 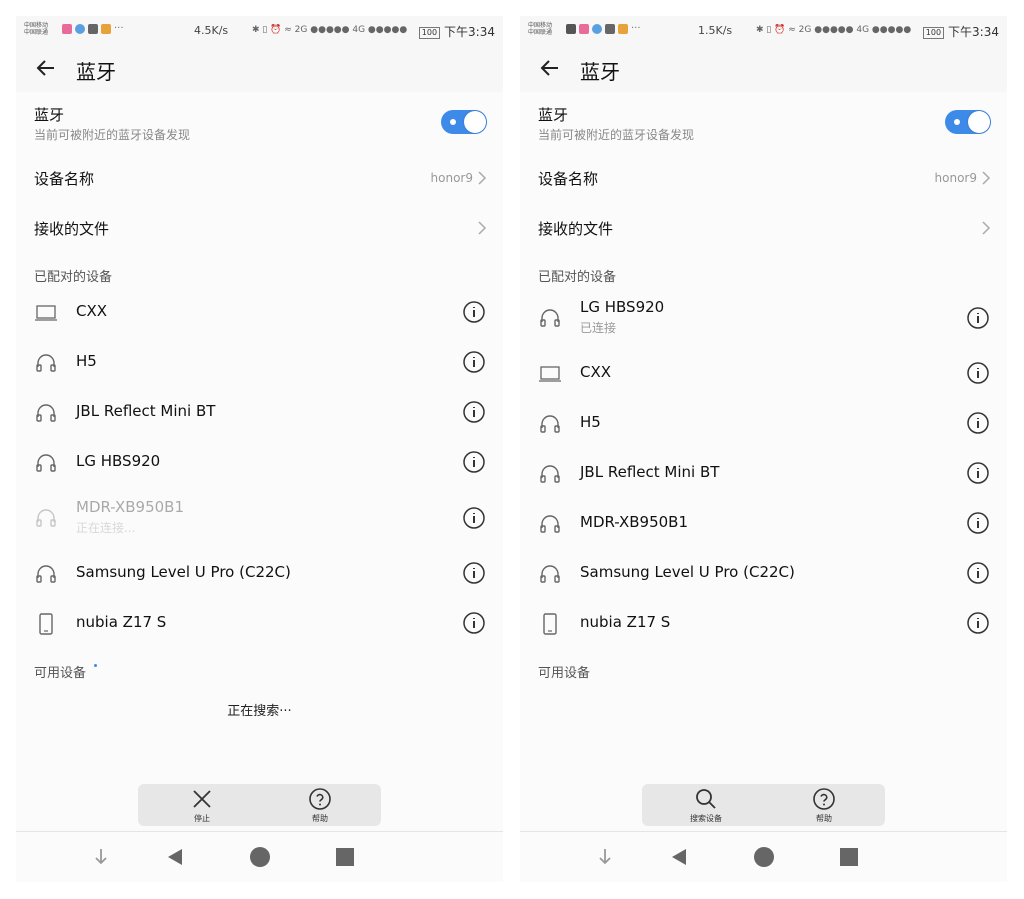 I want to click on scanning-indicator, so click(x=96, y=665).